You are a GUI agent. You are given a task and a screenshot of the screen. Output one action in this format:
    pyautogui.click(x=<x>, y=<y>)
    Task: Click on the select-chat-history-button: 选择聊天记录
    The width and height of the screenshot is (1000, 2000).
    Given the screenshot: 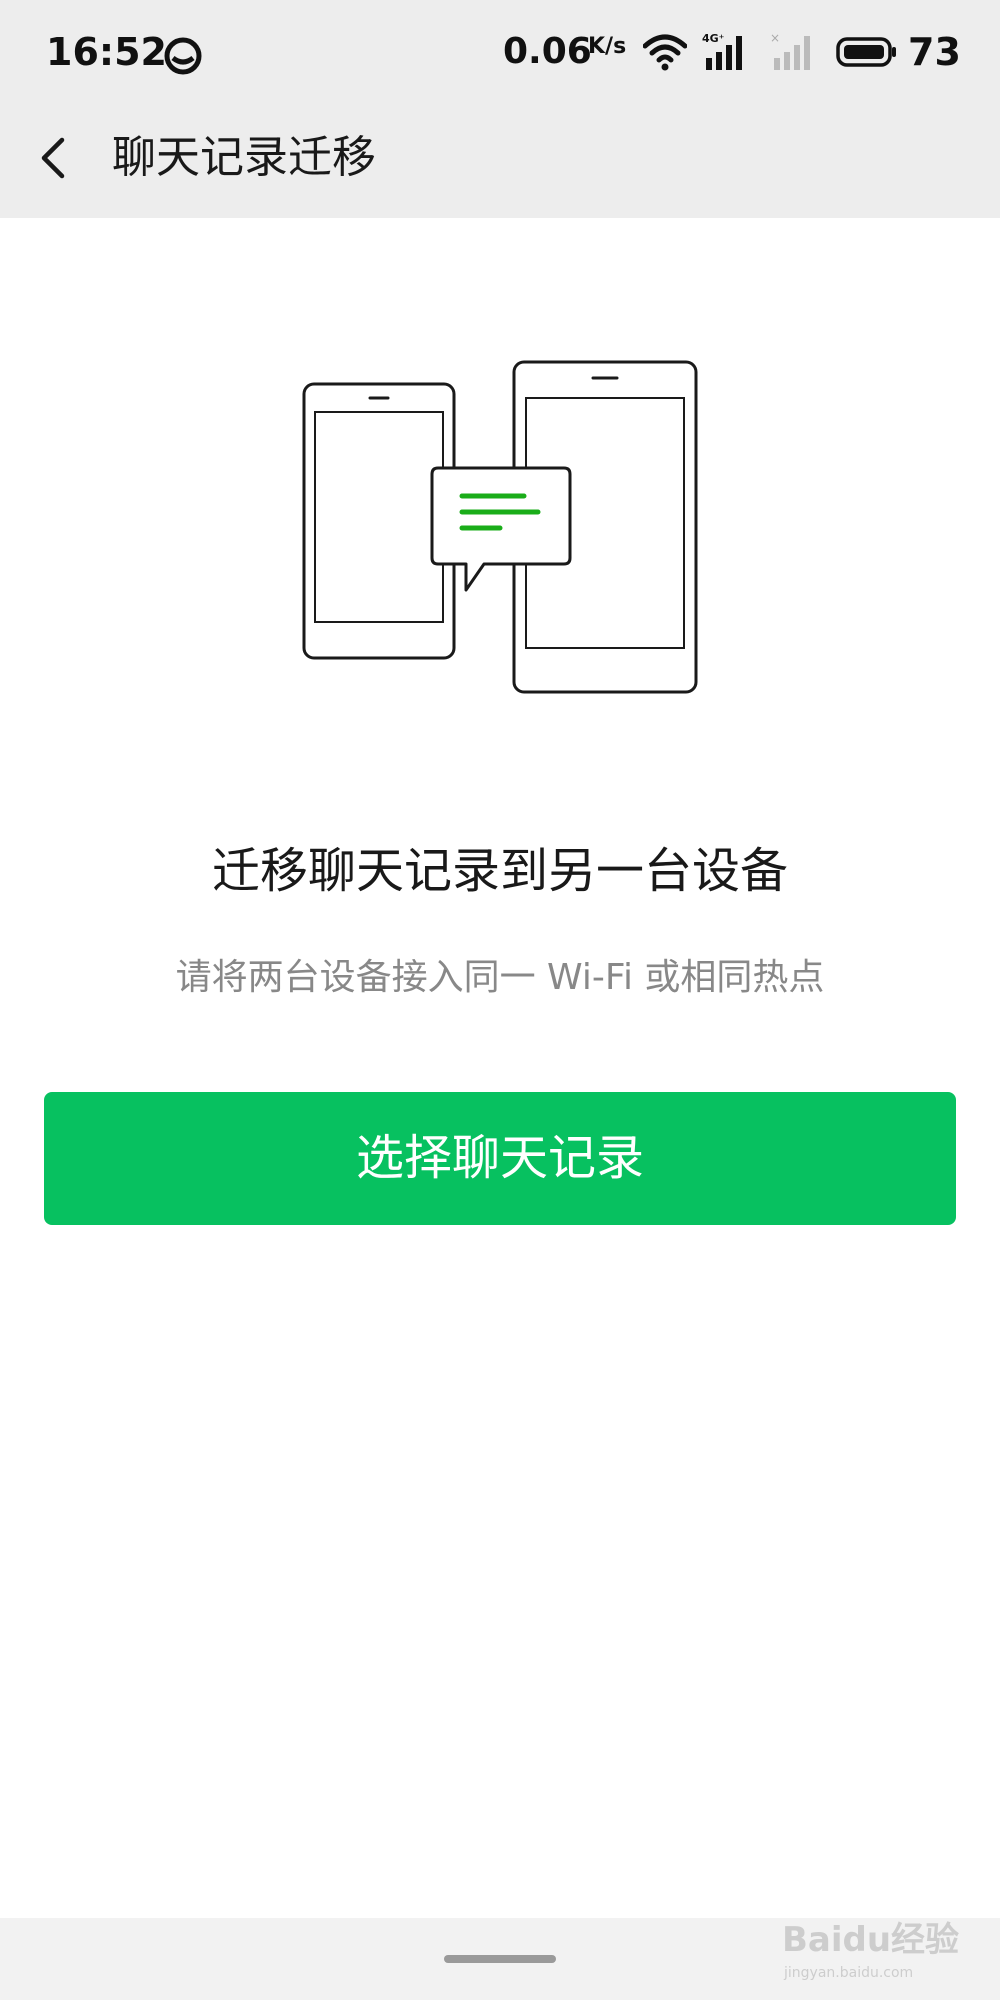 What is the action you would take?
    pyautogui.click(x=500, y=1158)
    